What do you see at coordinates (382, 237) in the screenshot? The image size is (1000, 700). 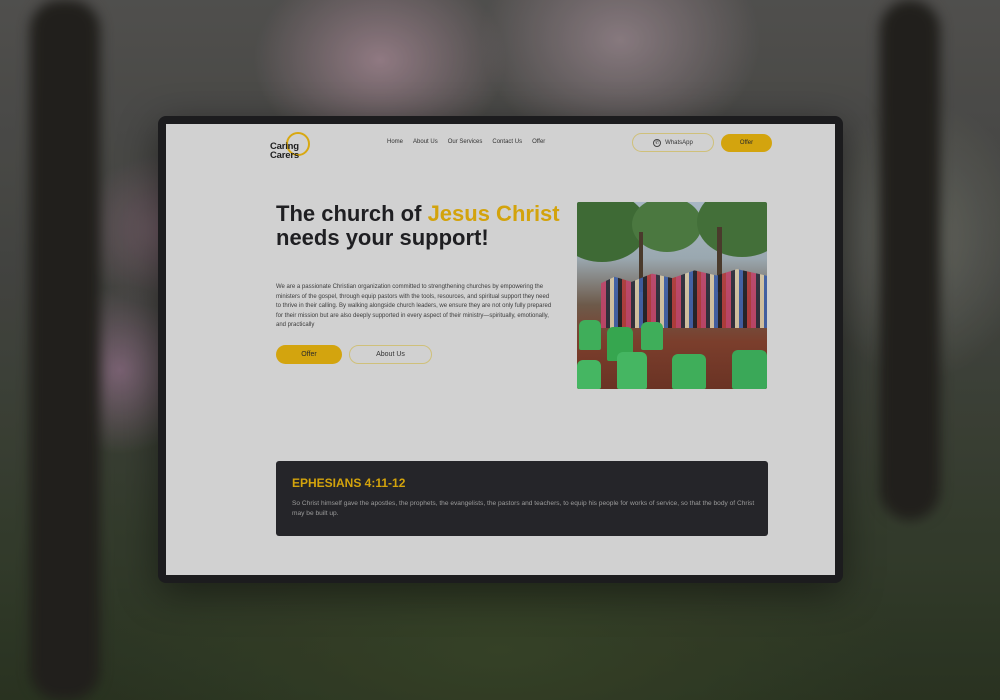 I see `hero-title-part2: needs your support!` at bounding box center [382, 237].